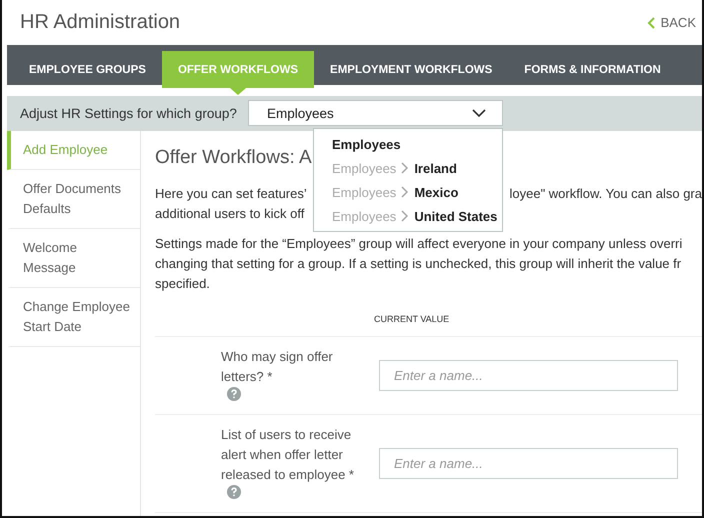 The width and height of the screenshot is (704, 518). What do you see at coordinates (100, 22) in the screenshot?
I see `page-title: HR Administration` at bounding box center [100, 22].